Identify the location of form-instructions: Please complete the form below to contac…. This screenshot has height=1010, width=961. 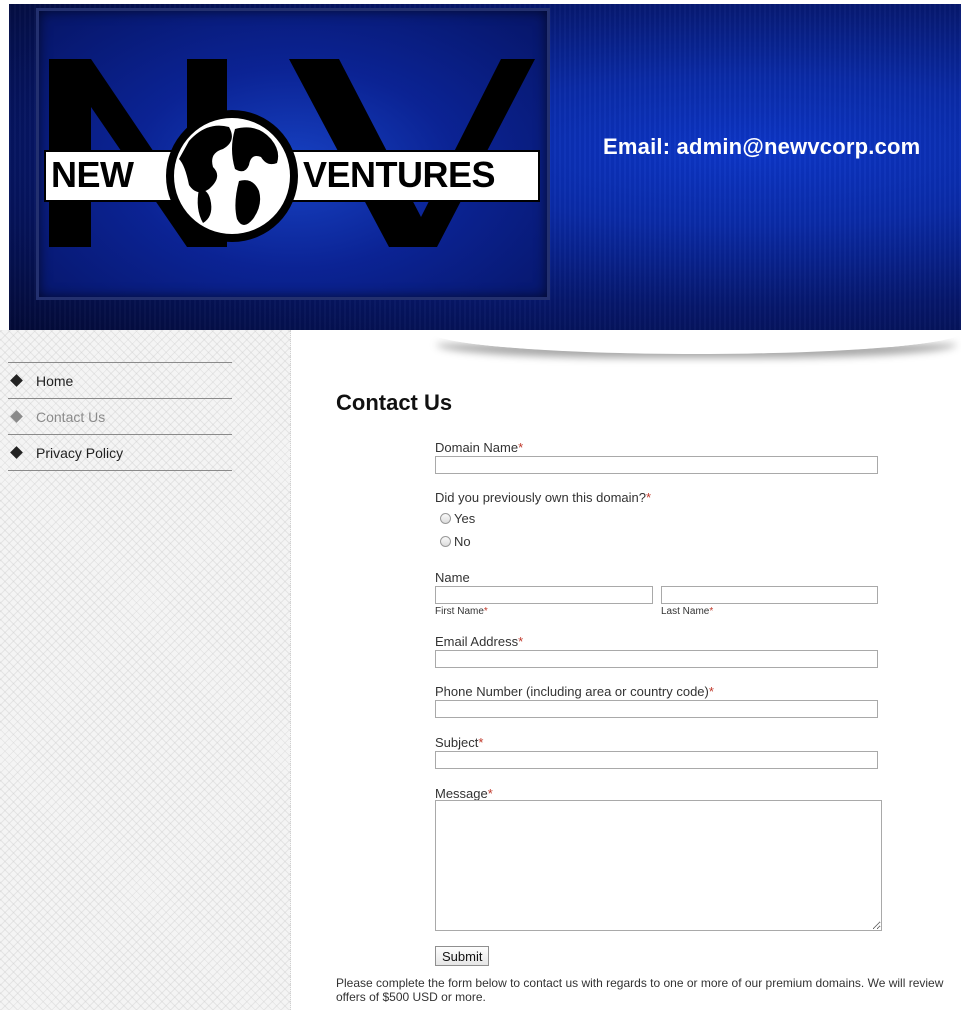
(640, 990).